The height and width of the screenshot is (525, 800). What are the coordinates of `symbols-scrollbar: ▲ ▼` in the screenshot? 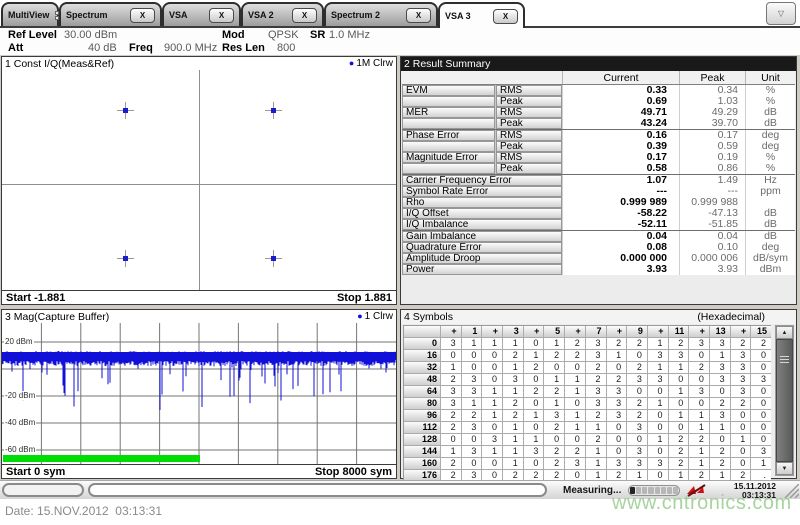 It's located at (784, 400).